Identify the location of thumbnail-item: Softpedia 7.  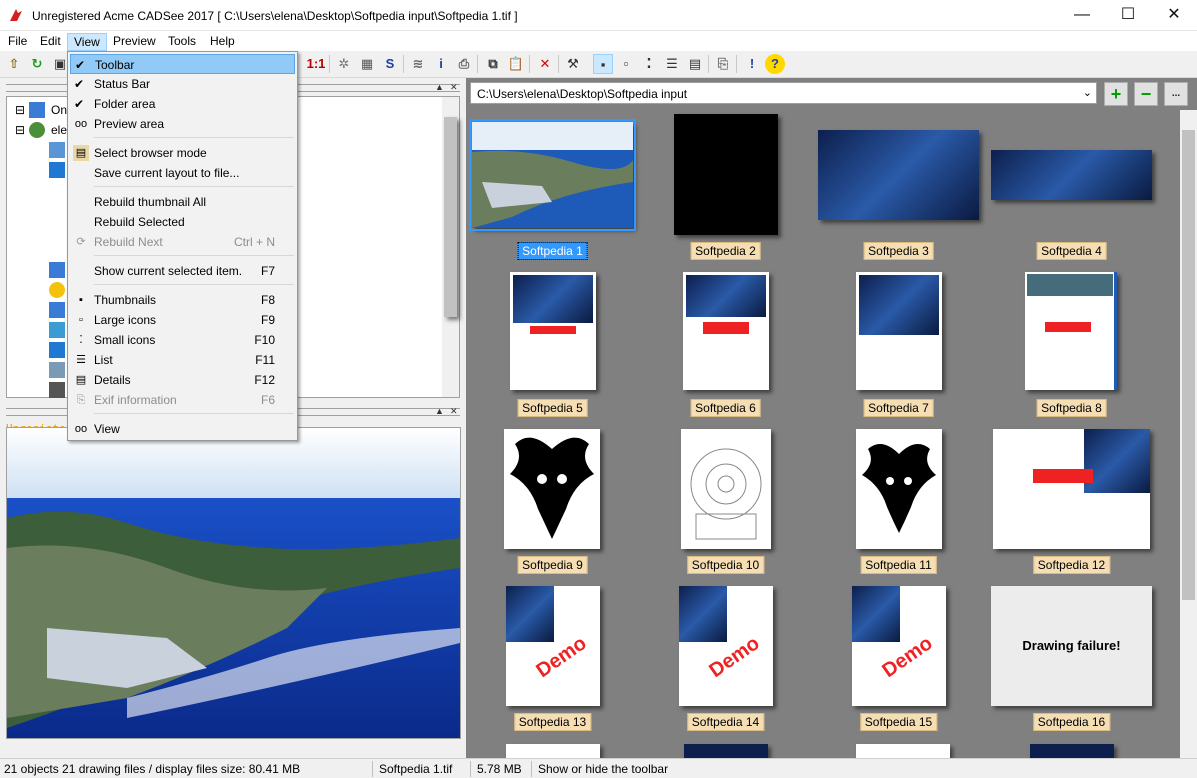
(898, 345).